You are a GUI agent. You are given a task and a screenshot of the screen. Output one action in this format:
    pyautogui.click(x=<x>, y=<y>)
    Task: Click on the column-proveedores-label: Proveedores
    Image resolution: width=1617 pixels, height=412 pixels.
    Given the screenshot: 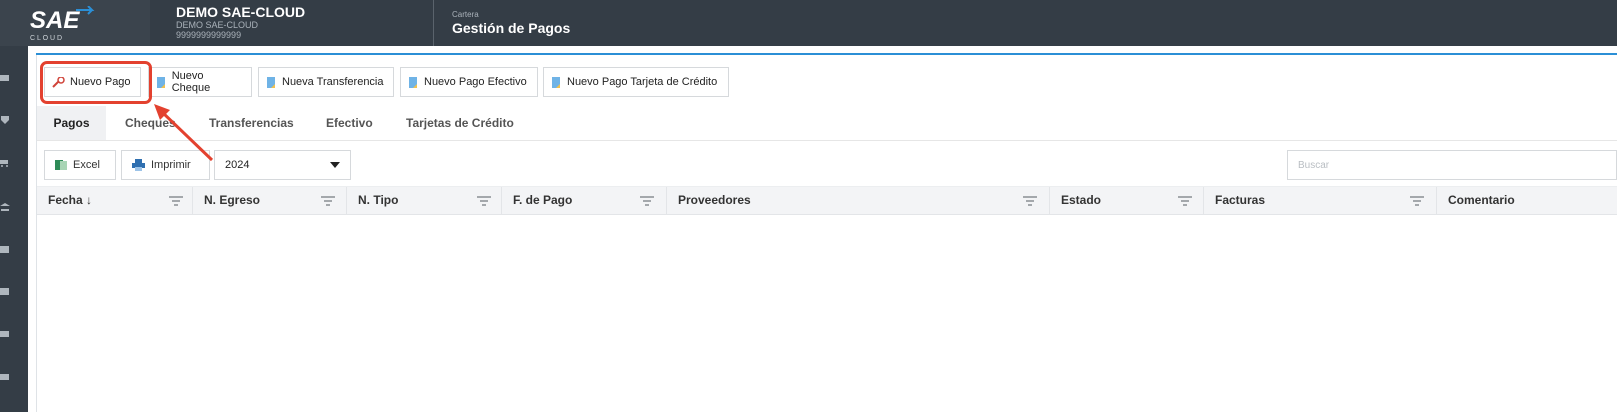 What is the action you would take?
    pyautogui.click(x=714, y=200)
    